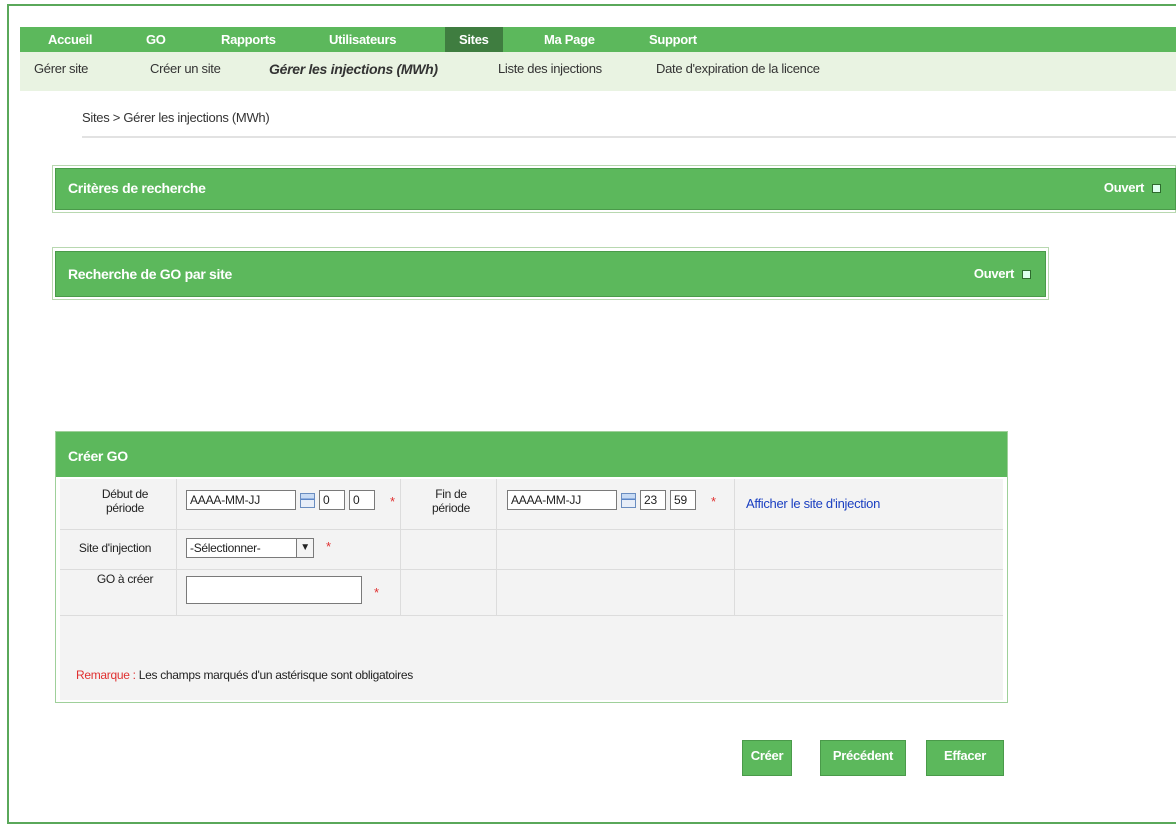  Describe the element at coordinates (353, 69) in the screenshot. I see `subnav-item-gerer-injections: Gérer les injections (MWh)` at that location.